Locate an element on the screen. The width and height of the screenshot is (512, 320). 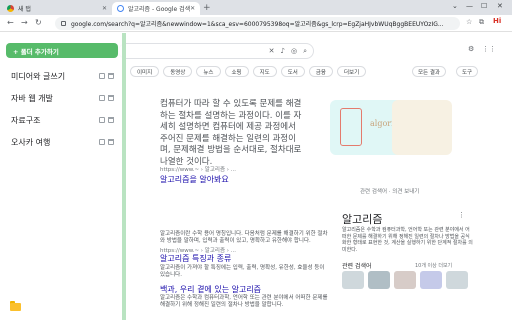
folder-item-media-writing: 미디어와 글쓰기 is located at coordinates (62, 76).